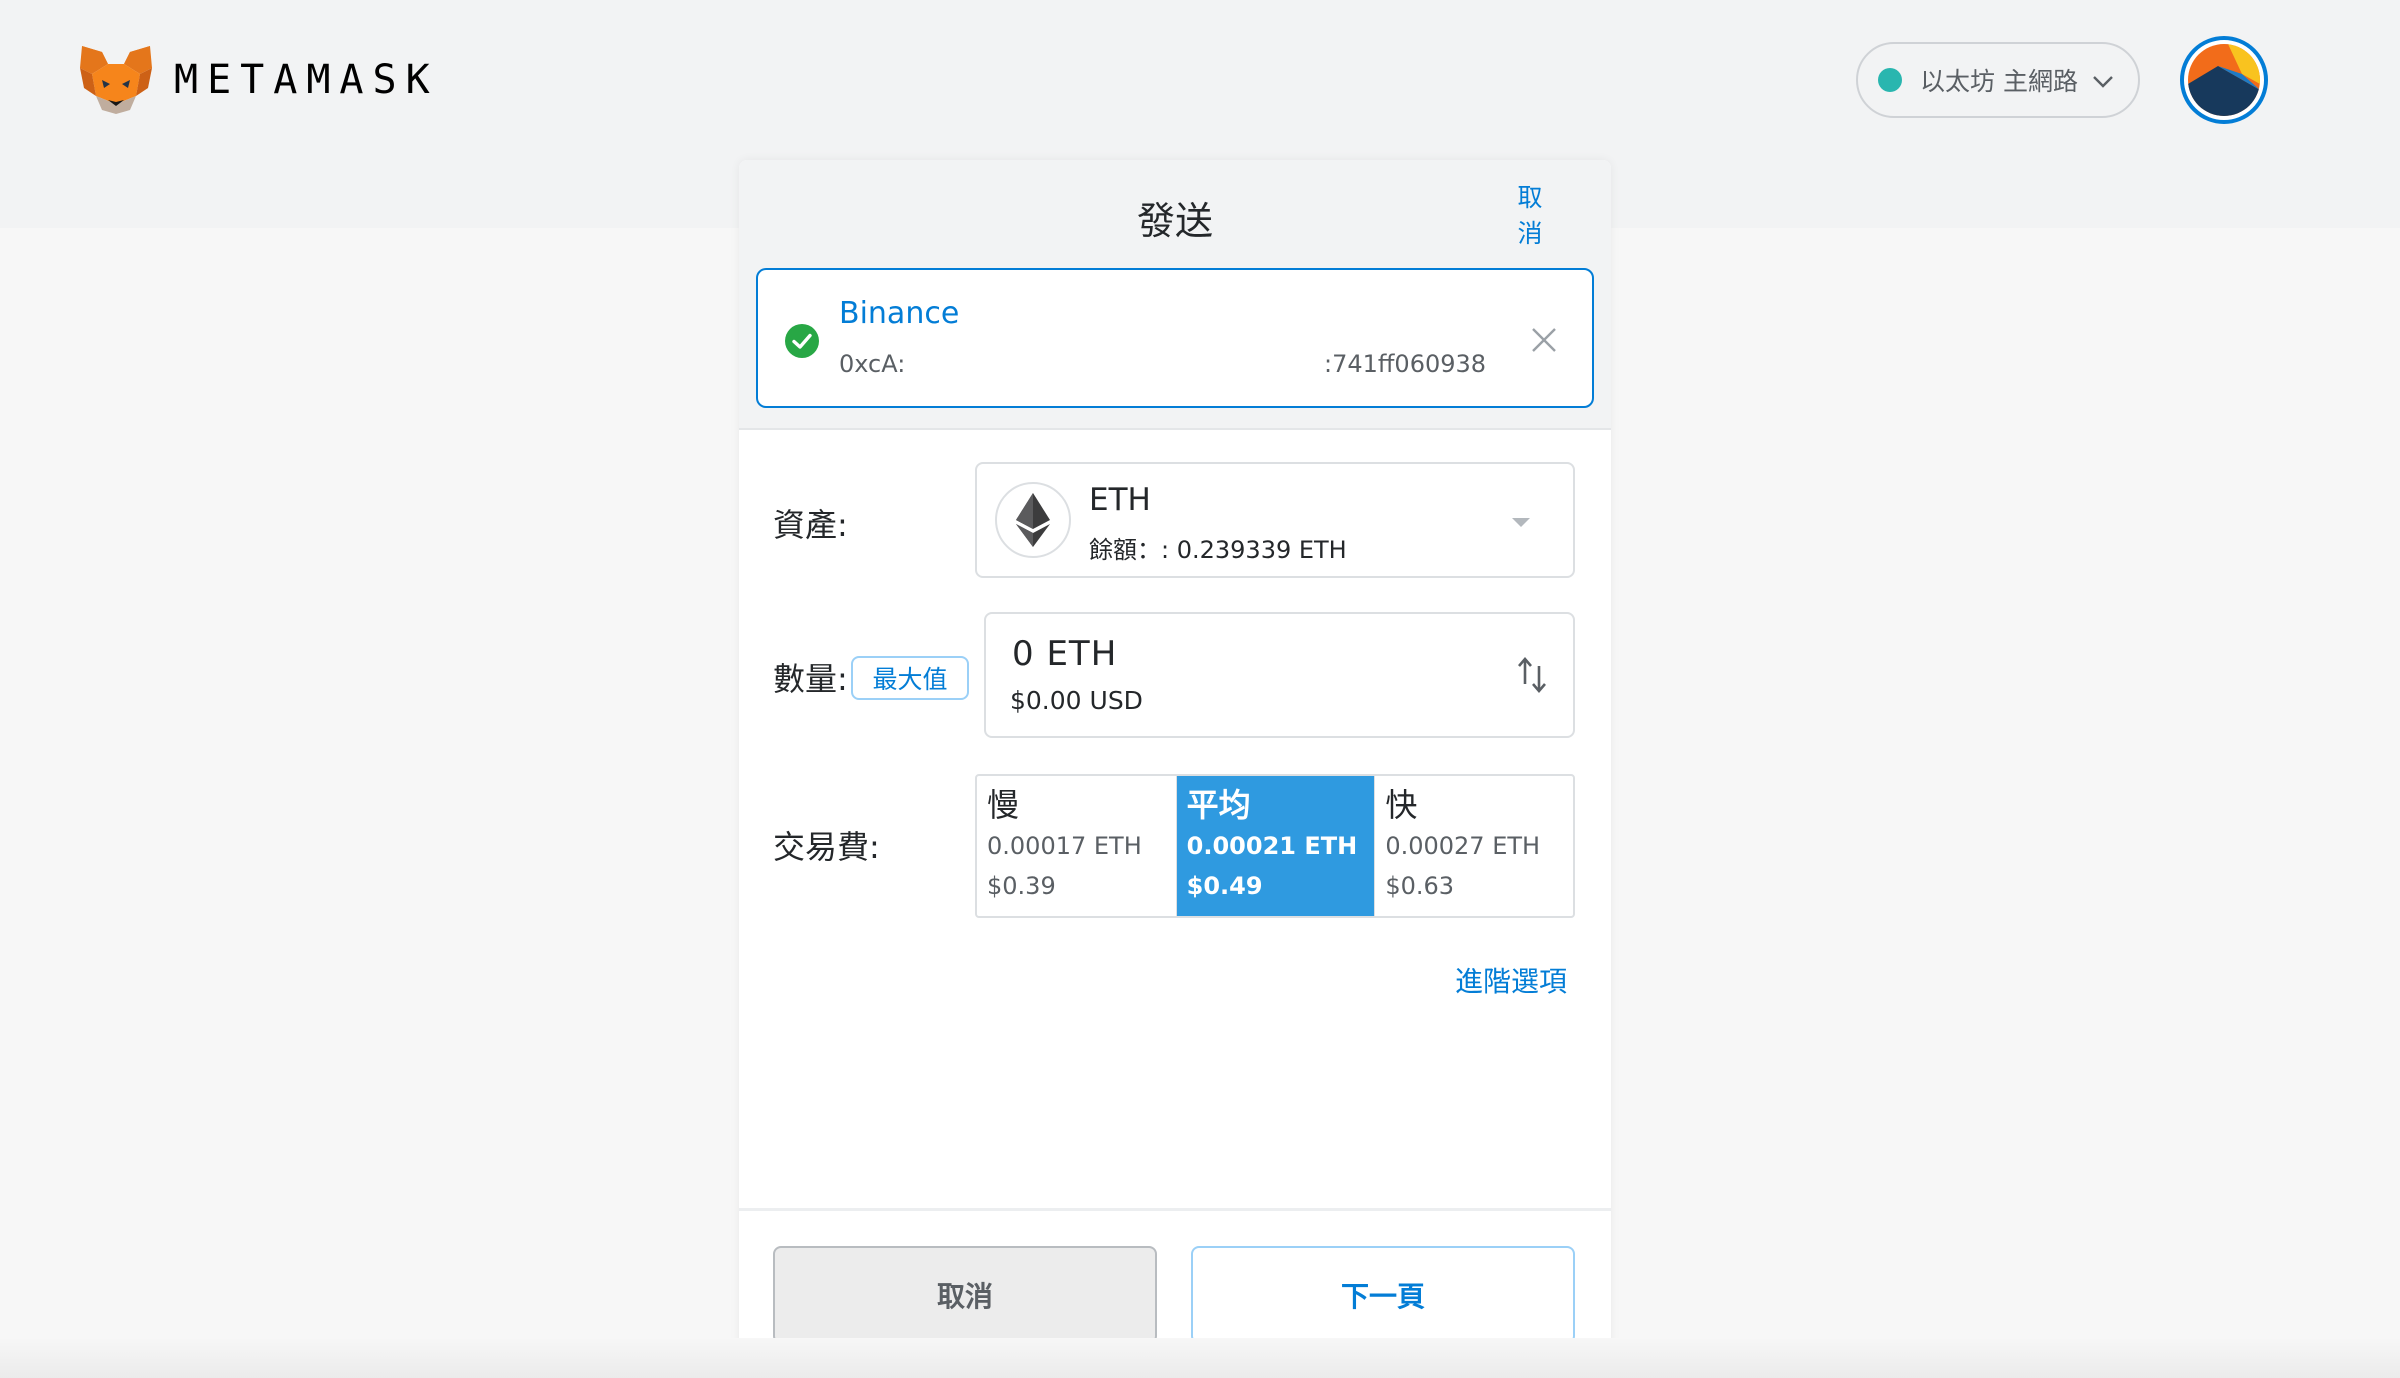 This screenshot has width=2400, height=1378. Describe the element at coordinates (1521, 522) in the screenshot. I see `caret-down-icon` at that location.